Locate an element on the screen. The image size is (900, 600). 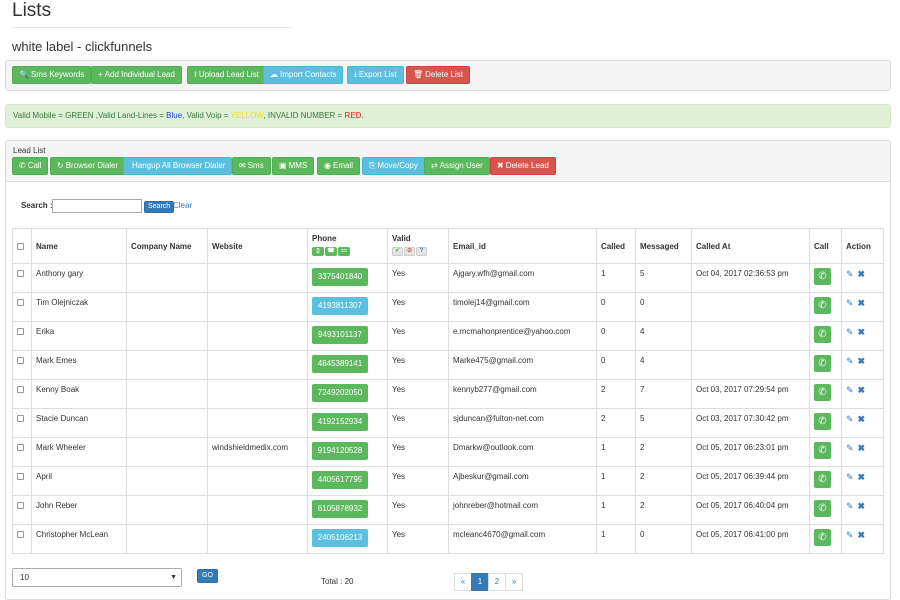
phone-number-button: 4193811307 is located at coordinates (340, 306).